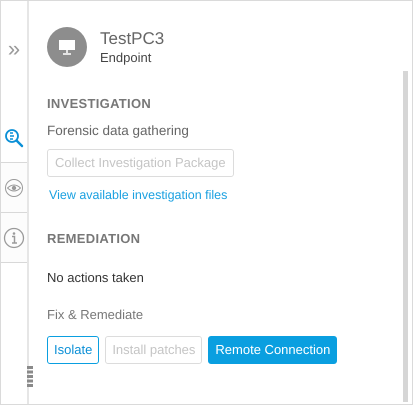 The image size is (413, 405). What do you see at coordinates (99, 104) in the screenshot?
I see `section-heading: INVESTIGATION` at bounding box center [99, 104].